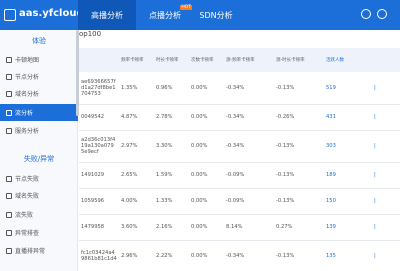  I want to click on sidebar-item-label: 域名分析, so click(27, 94).